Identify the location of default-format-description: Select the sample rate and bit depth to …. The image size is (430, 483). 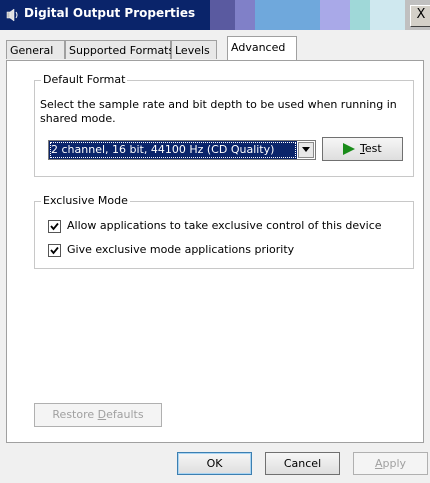
(218, 111).